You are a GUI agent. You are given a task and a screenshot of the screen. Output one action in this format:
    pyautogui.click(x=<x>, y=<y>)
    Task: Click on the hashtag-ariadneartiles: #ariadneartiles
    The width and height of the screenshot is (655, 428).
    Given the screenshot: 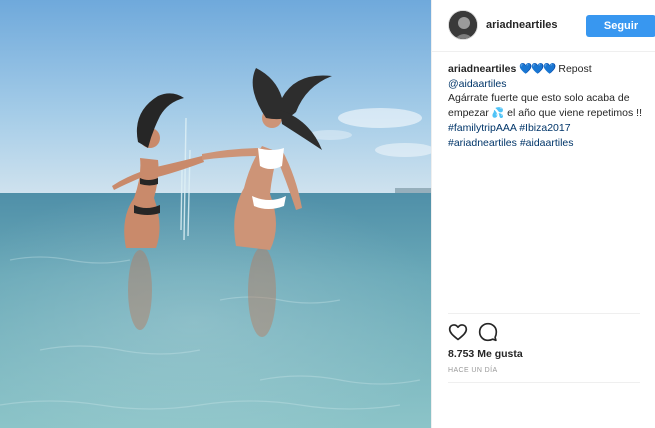 What is the action you would take?
    pyautogui.click(x=482, y=143)
    